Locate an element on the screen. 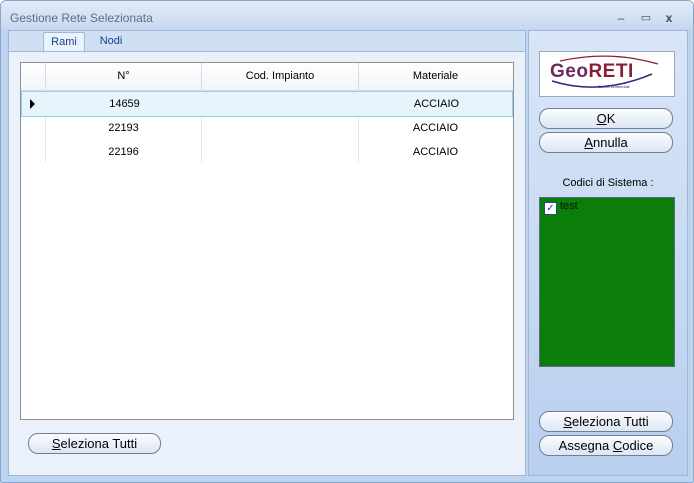 The width and height of the screenshot is (694, 483). mnemonic-letter: A is located at coordinates (588, 142).